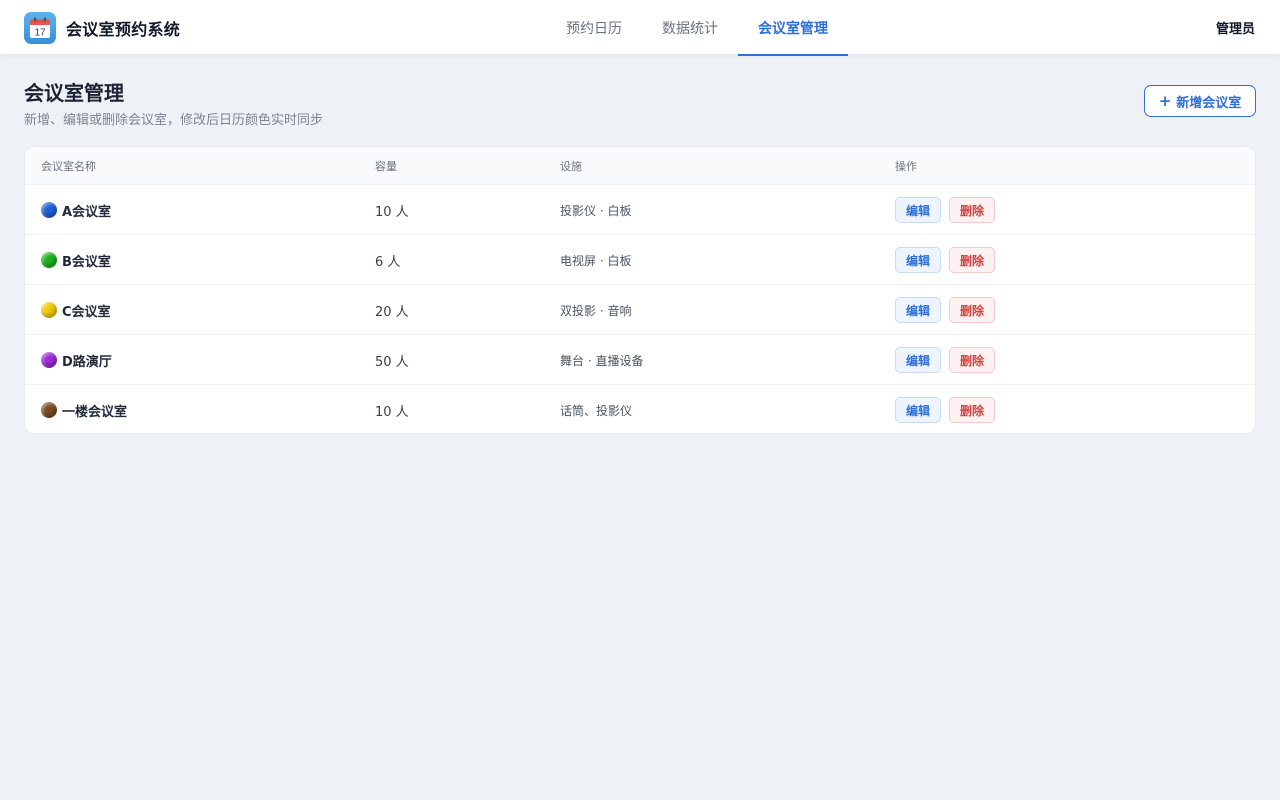 Image resolution: width=1280 pixels, height=800 pixels. What do you see at coordinates (87, 362) in the screenshot?
I see `room-name: D路演厅` at bounding box center [87, 362].